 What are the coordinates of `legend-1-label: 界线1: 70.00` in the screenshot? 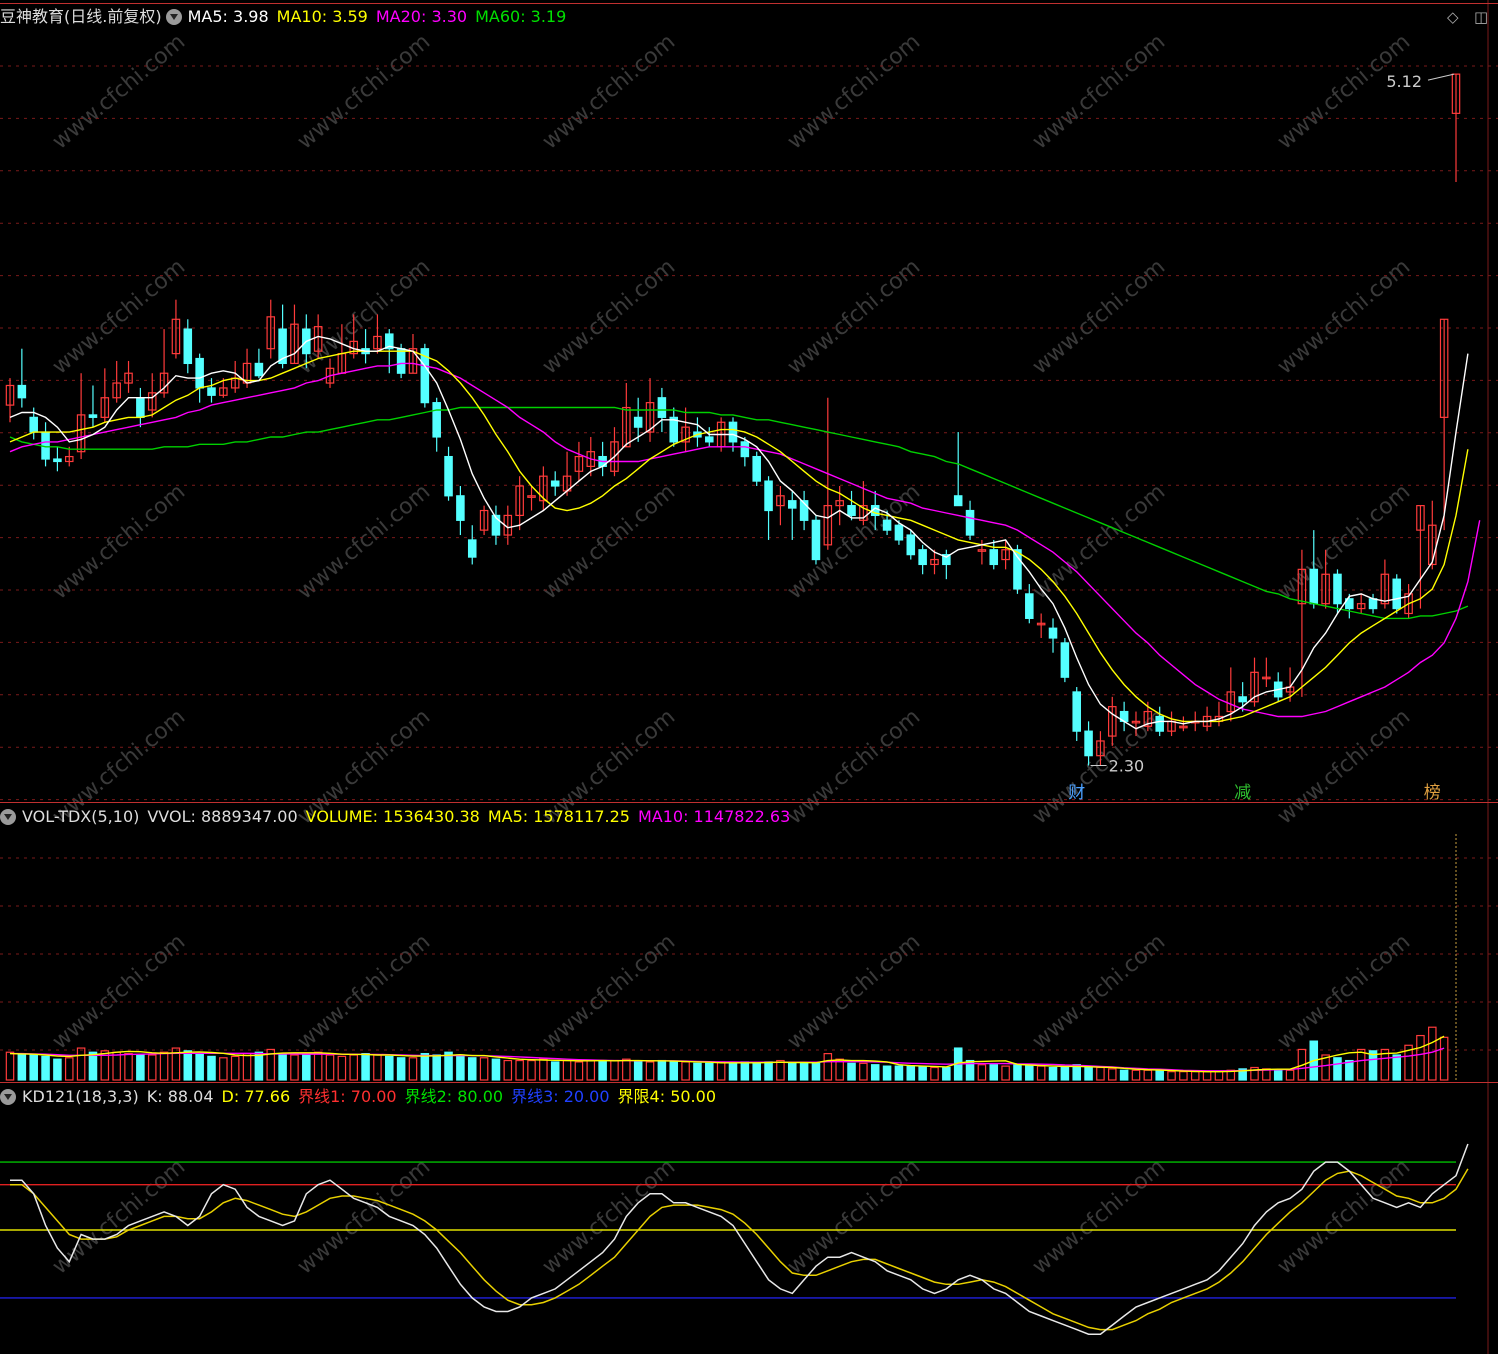 It's located at (347, 1096).